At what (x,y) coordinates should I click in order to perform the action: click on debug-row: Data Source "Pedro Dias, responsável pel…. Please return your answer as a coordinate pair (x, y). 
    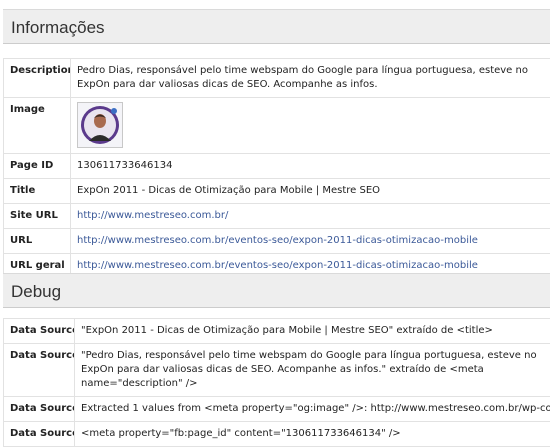
    Looking at the image, I should click on (277, 370).